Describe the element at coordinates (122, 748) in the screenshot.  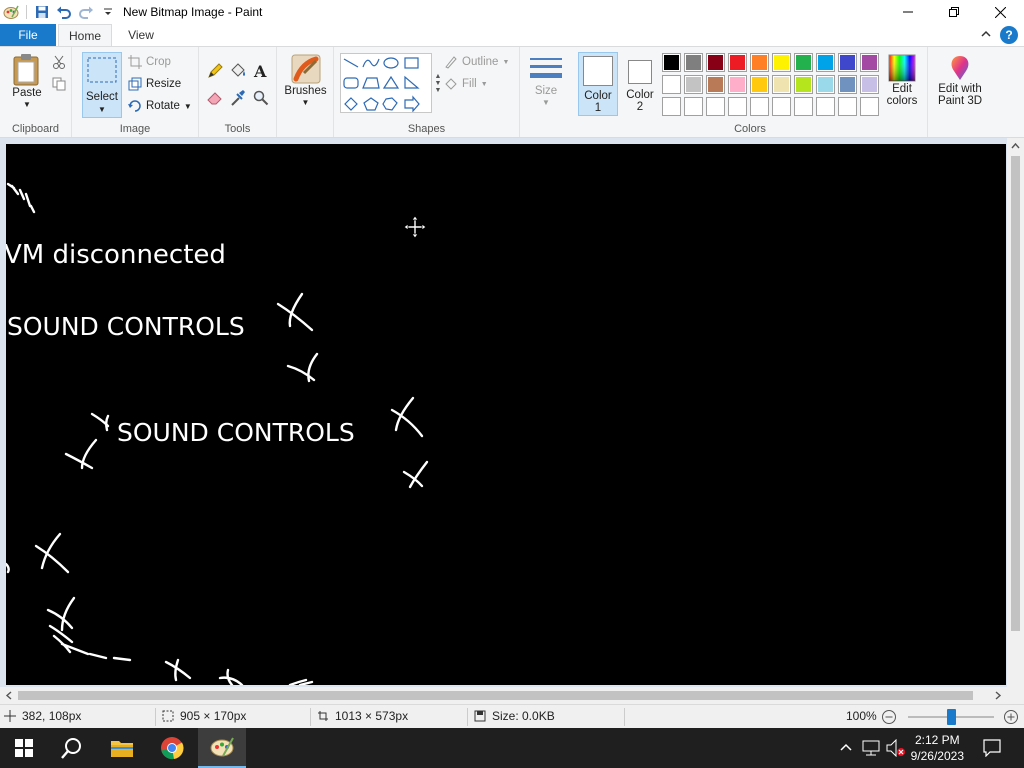
I see `file-explorer-button` at that location.